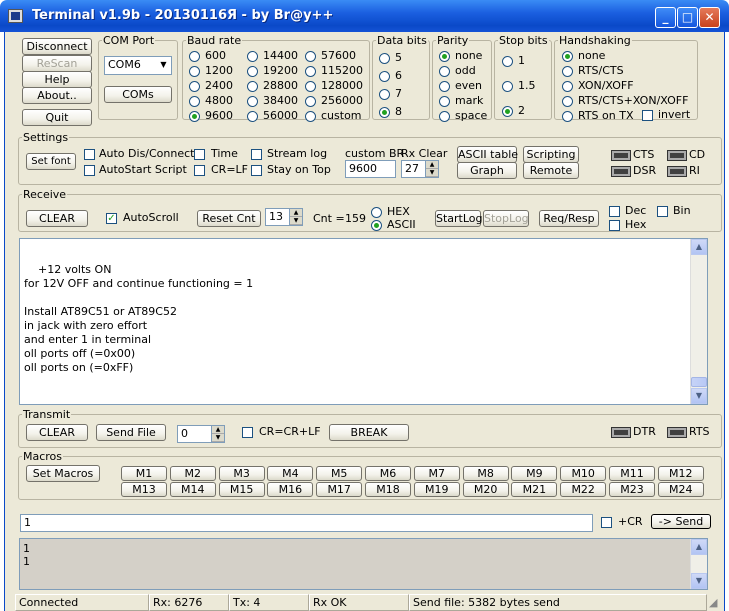 The height and width of the screenshot is (611, 729). Describe the element at coordinates (339, 473) in the screenshot. I see `macro-button-m5: M5` at that location.